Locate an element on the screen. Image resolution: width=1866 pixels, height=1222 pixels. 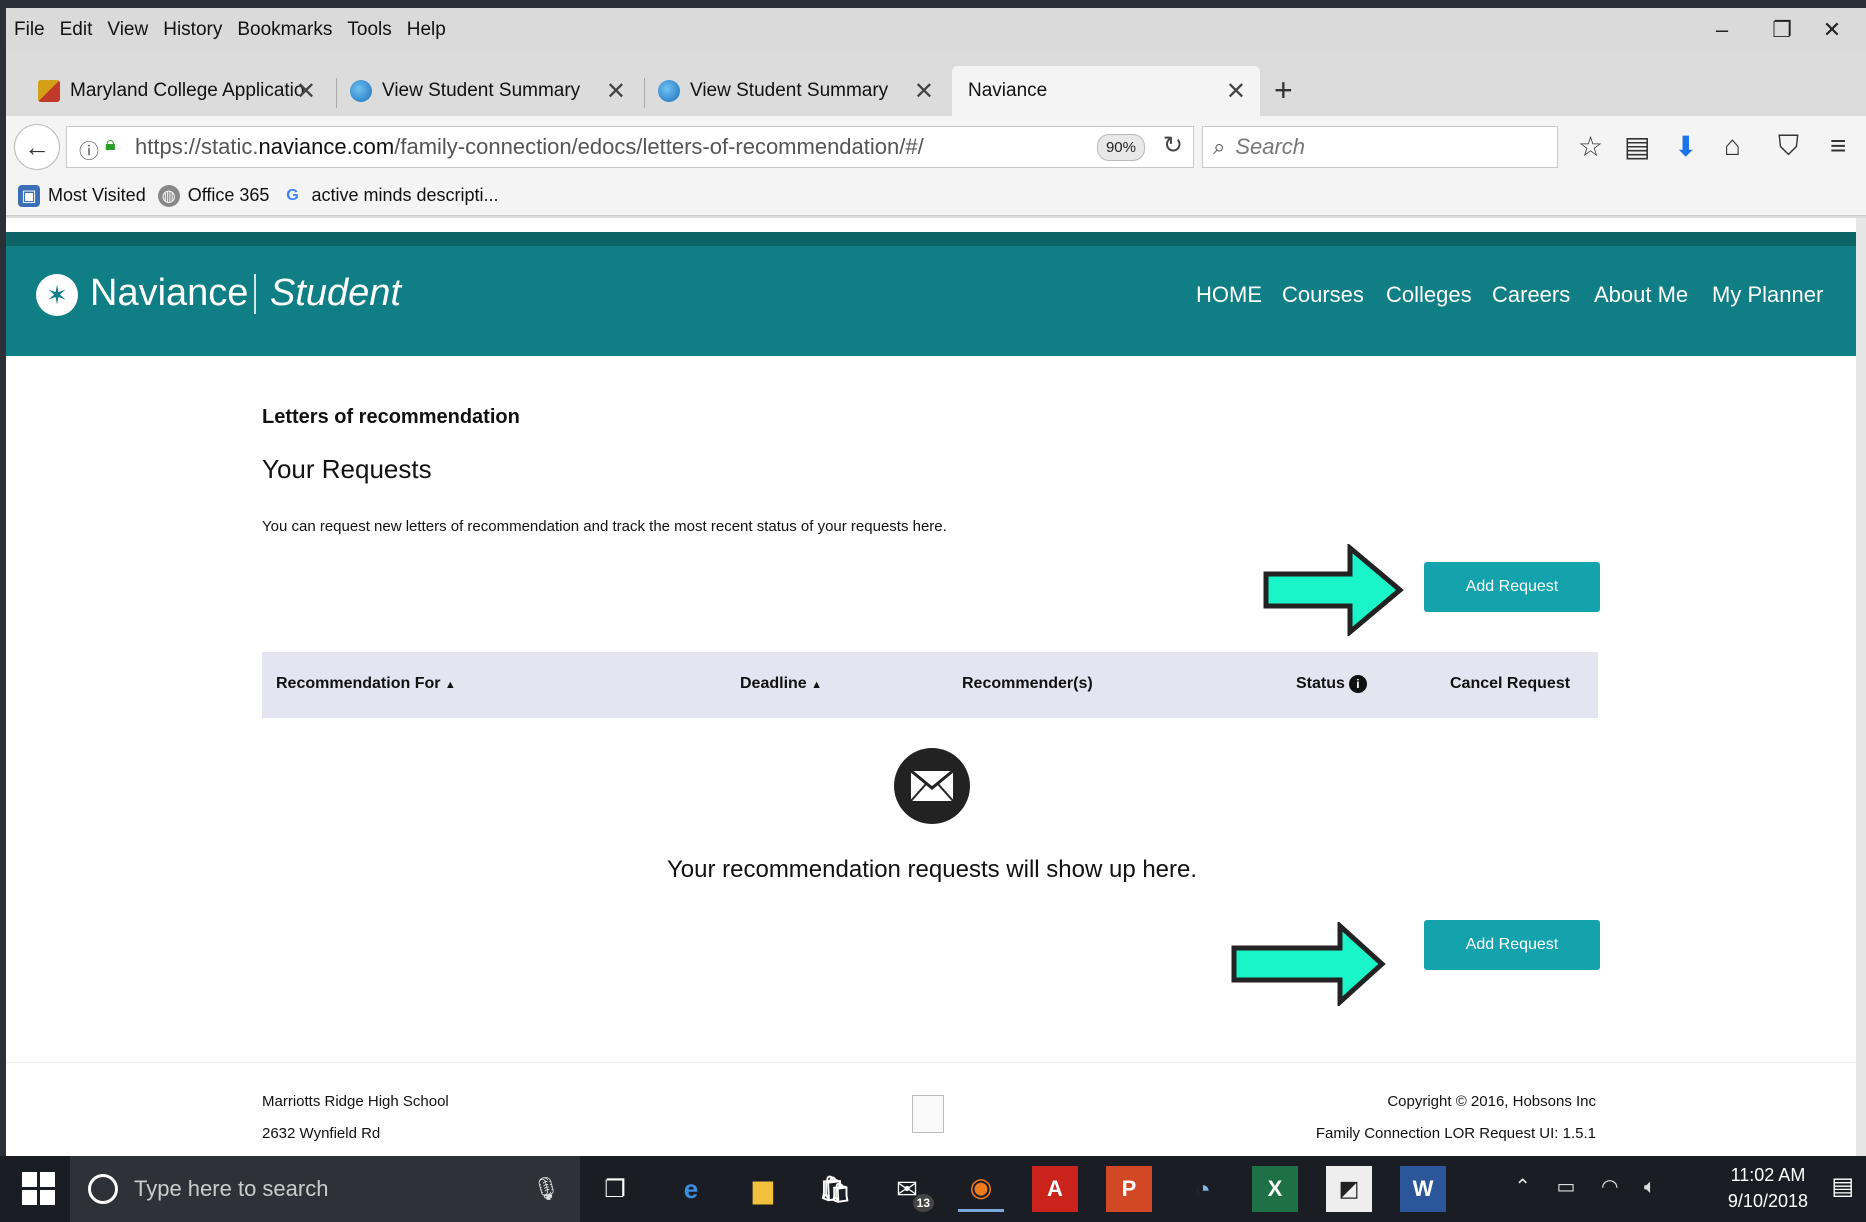
nav-courses: Courses is located at coordinates (1323, 295).